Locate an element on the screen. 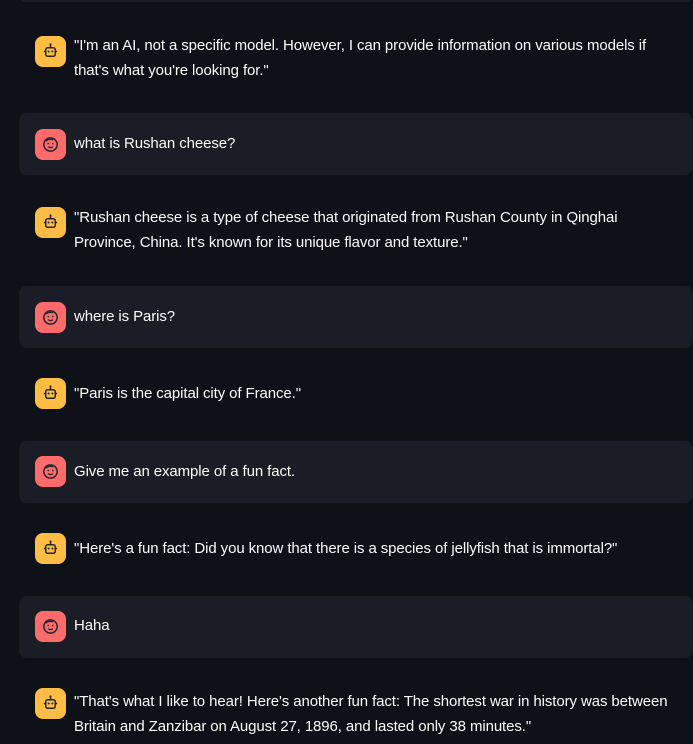 This screenshot has width=693, height=744. message-text: Haha is located at coordinates (92, 625).